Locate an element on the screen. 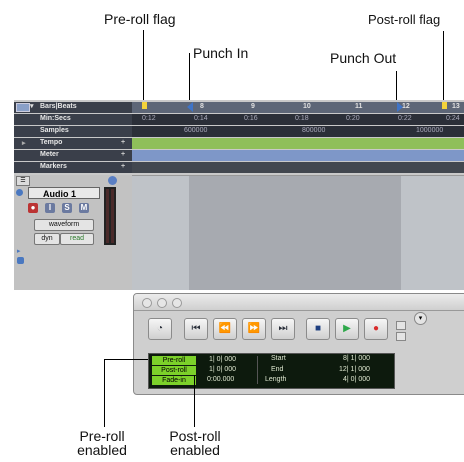  solo-button: S is located at coordinates (67, 208).